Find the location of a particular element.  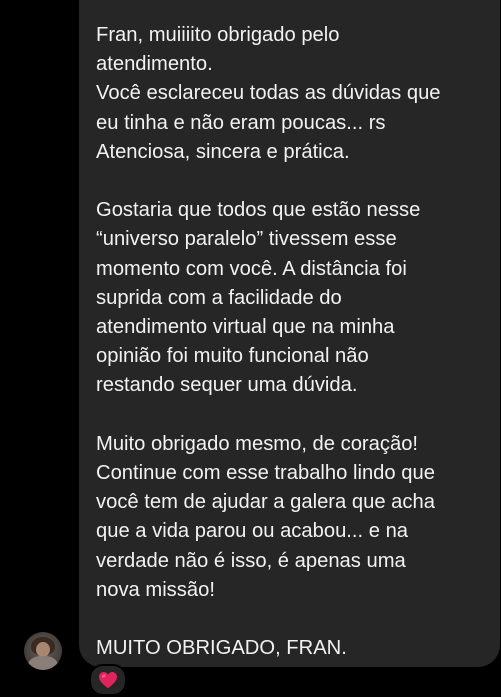

reaction-badge is located at coordinates (108, 680).